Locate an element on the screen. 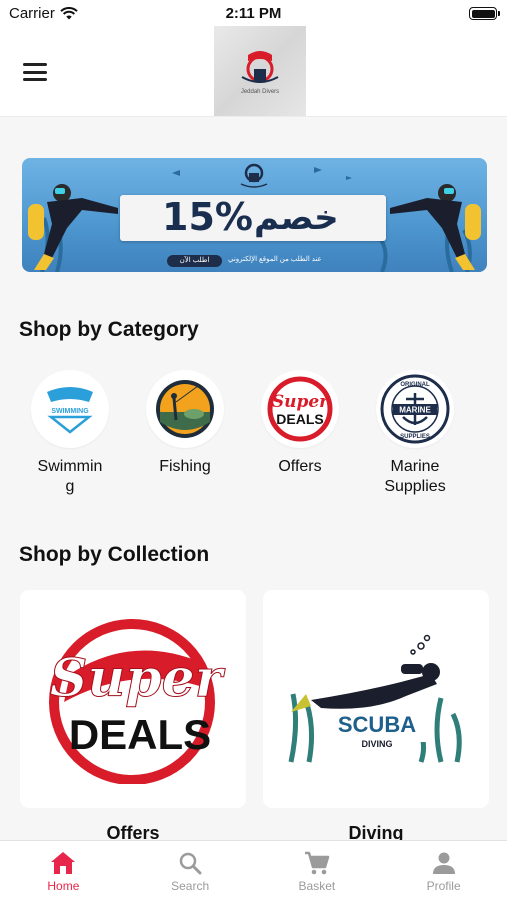  diver-logo-icon is located at coordinates (260, 67).